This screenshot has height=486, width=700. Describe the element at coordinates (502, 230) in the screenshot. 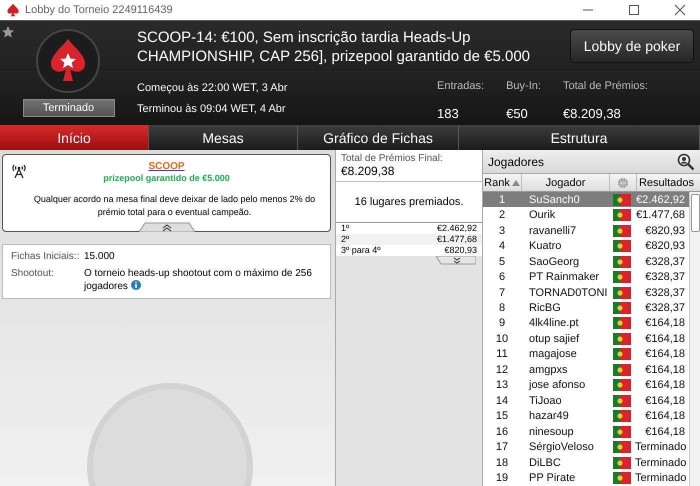

I see `rank-cell-text: 3` at that location.